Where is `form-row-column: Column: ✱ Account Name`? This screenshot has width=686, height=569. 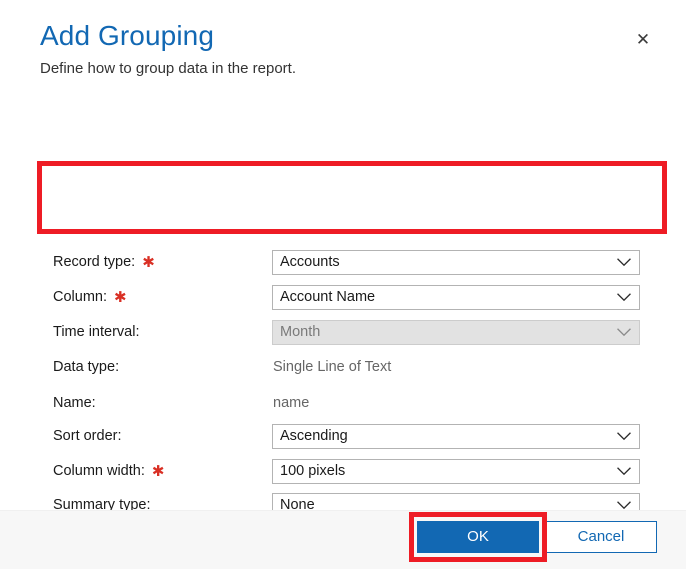 form-row-column: Column: ✱ Account Name is located at coordinates (343, 297).